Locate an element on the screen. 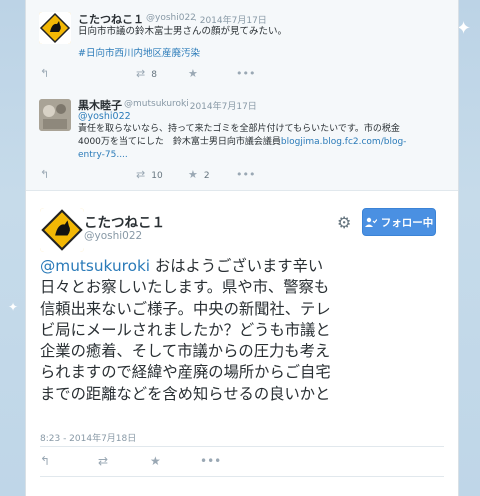 The height and width of the screenshot is (496, 480). tweet-line: られますので経緯や産廃の場所からご自宅 is located at coordinates (185, 372).